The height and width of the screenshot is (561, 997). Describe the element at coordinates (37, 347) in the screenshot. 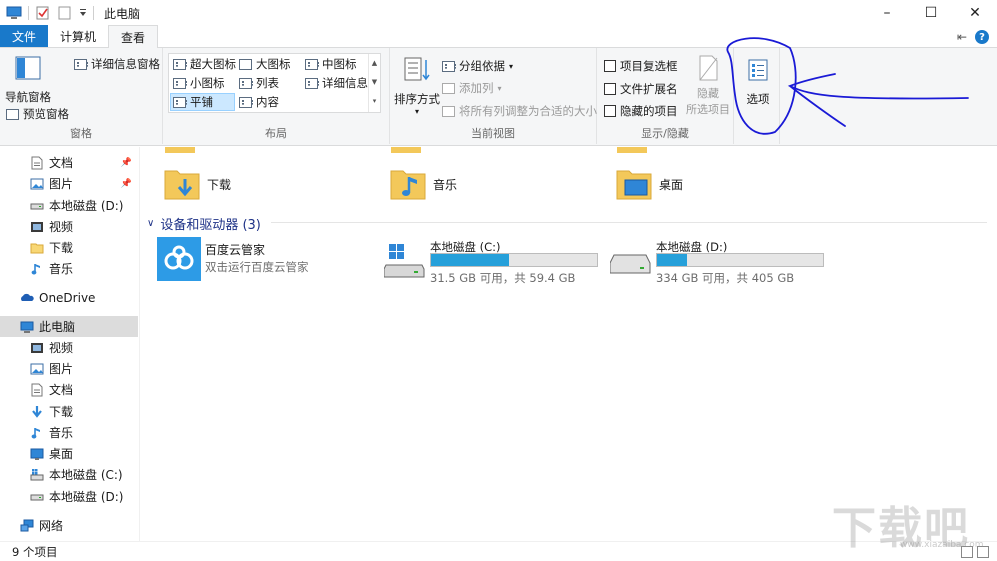

I see `videos-icon` at that location.